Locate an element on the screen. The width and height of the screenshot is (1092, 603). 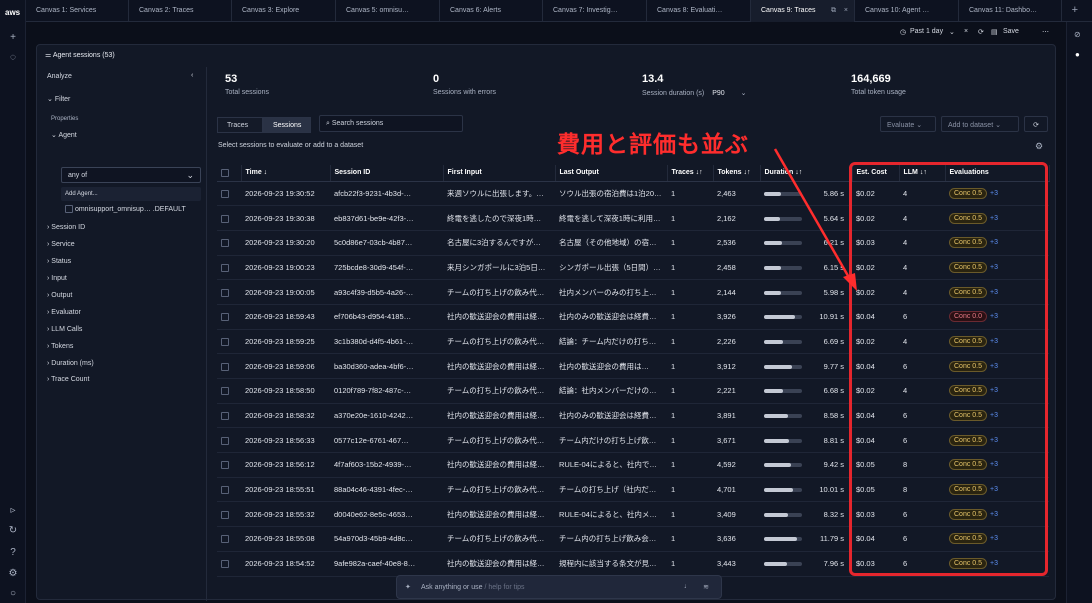
agent-option: omnisupport_omnisup… .DEFAULT is located at coordinates (125, 209).